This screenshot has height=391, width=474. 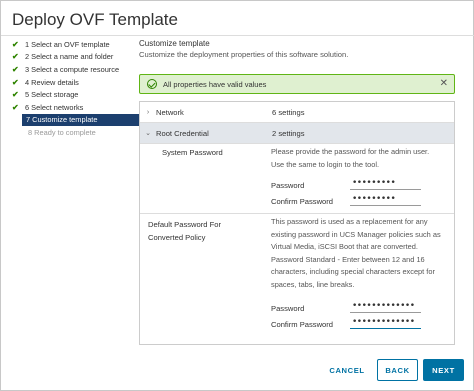 I want to click on dialog-title: Deploy OVF Template, so click(x=95, y=19).